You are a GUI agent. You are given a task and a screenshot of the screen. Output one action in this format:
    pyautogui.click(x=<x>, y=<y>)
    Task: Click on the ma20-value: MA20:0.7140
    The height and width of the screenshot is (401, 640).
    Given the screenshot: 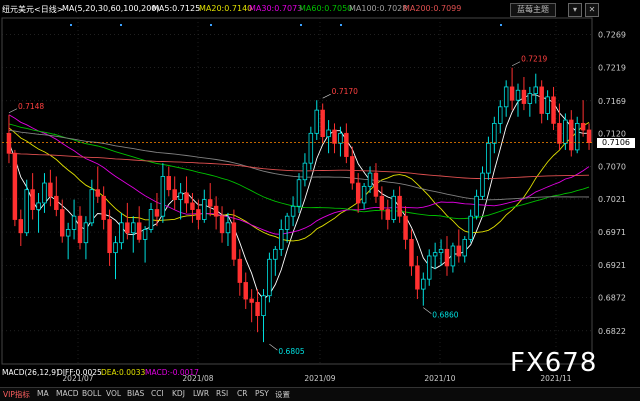 What is the action you would take?
    pyautogui.click(x=226, y=8)
    